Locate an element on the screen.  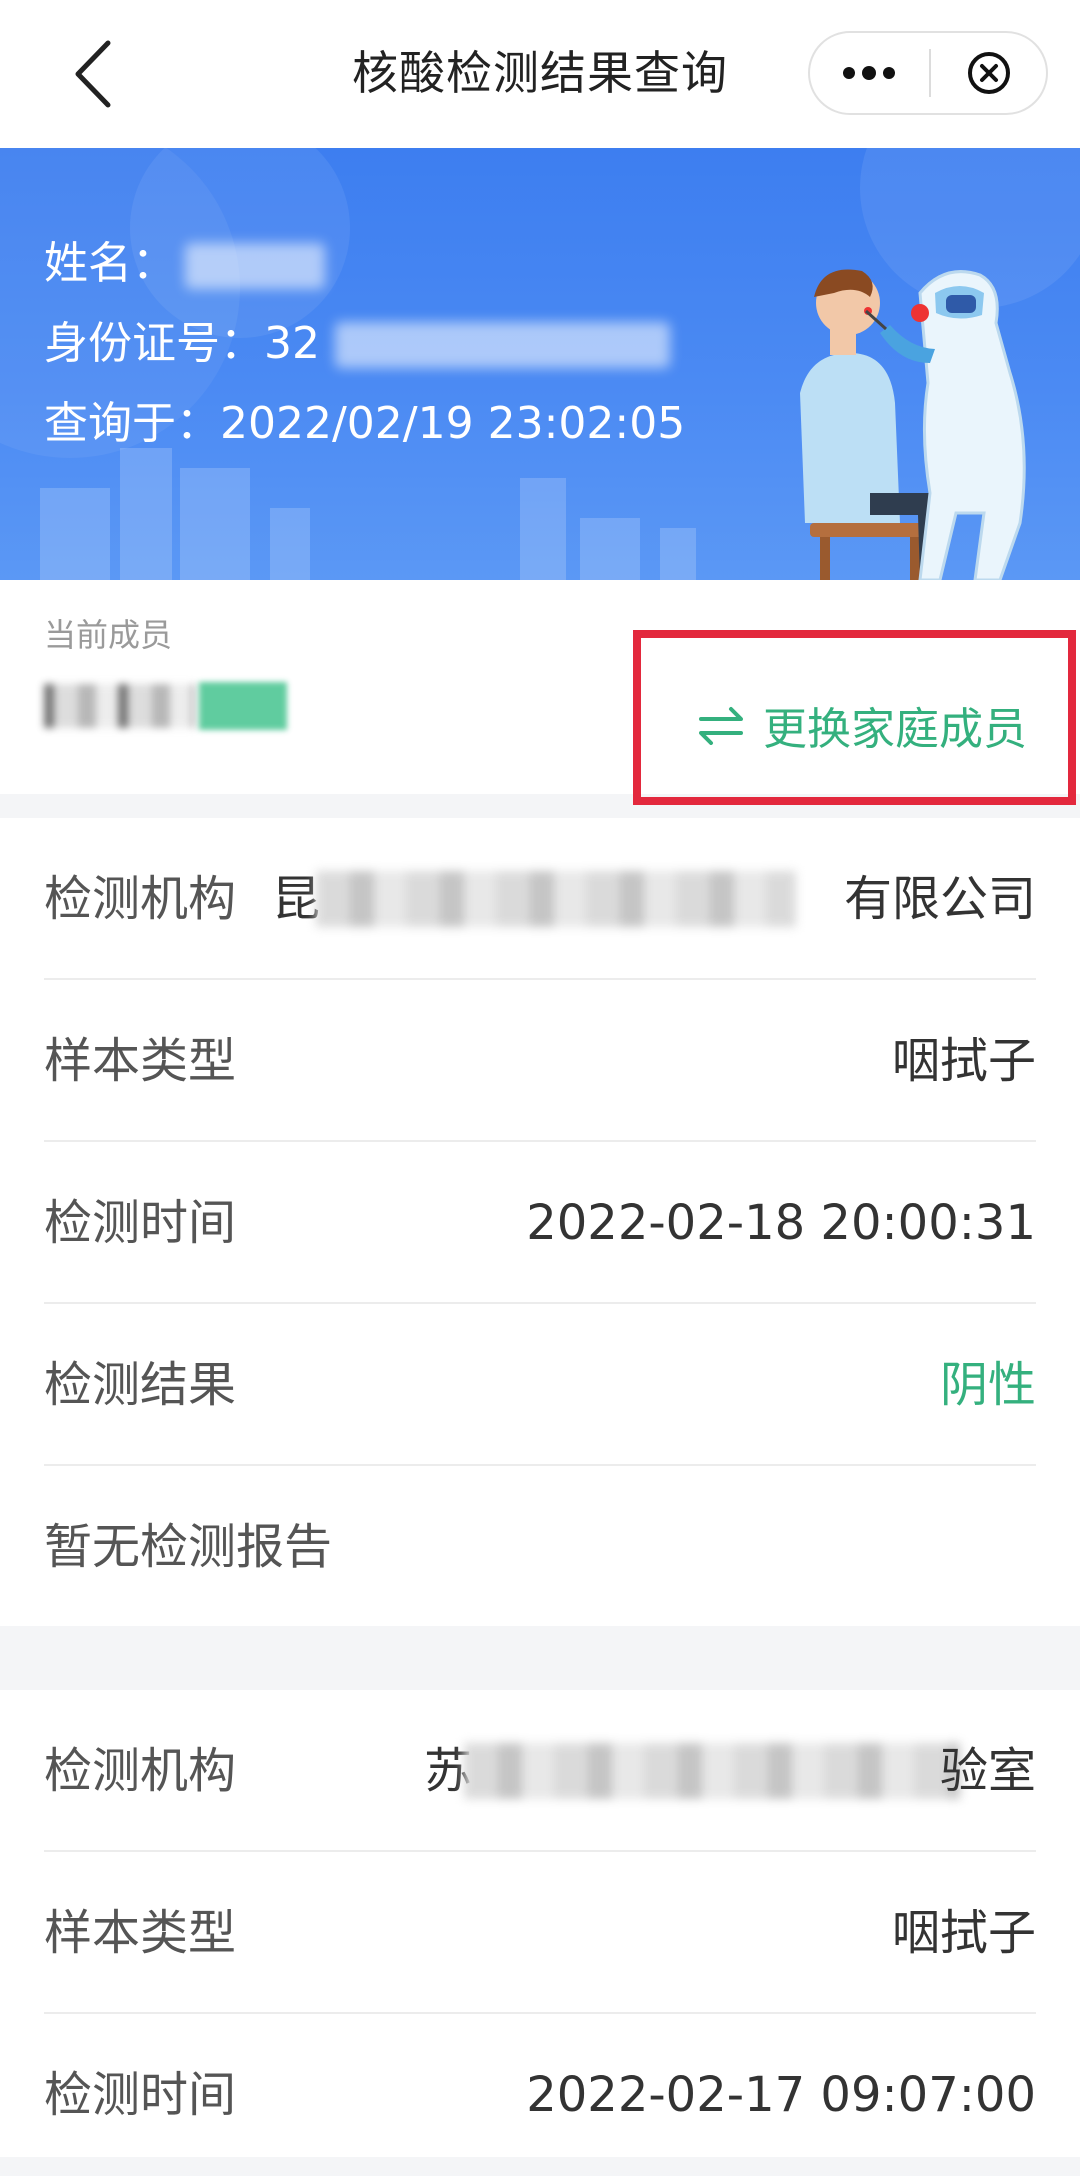
id-line: 身份证号：32 is located at coordinates (182, 344).